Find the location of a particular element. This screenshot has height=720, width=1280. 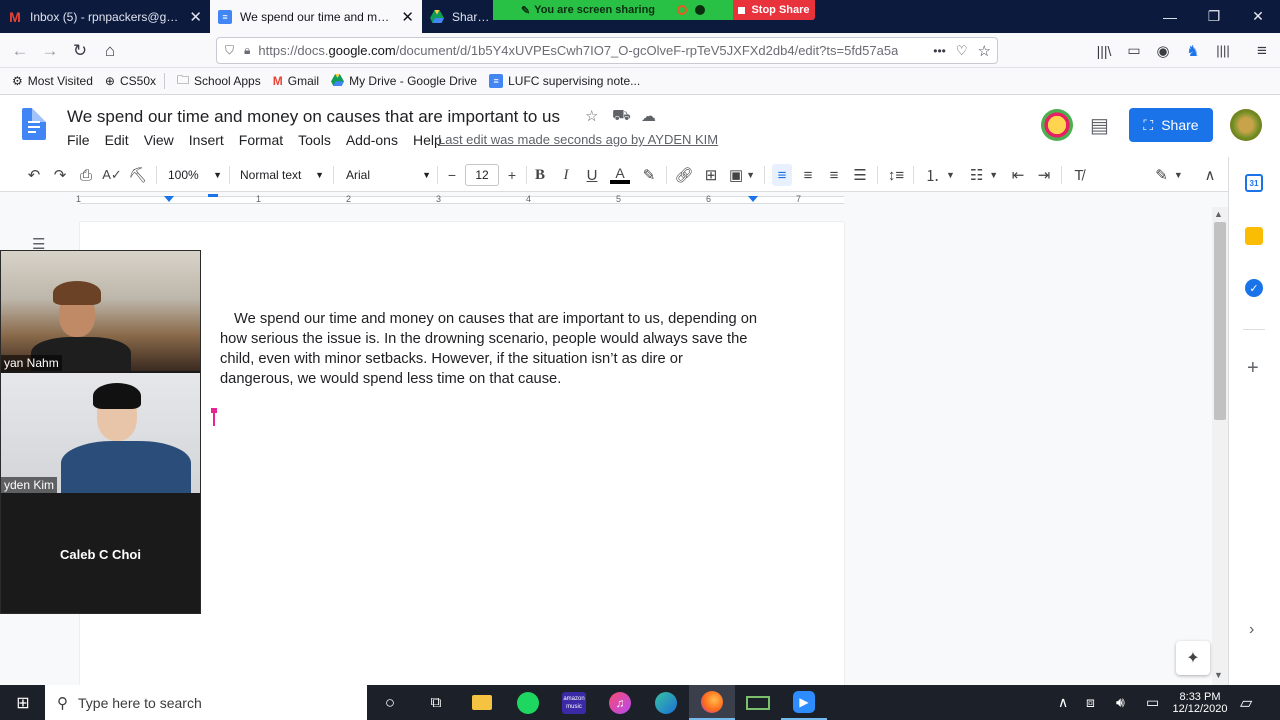

star-icon: ☆ is located at coordinates (591, 116).